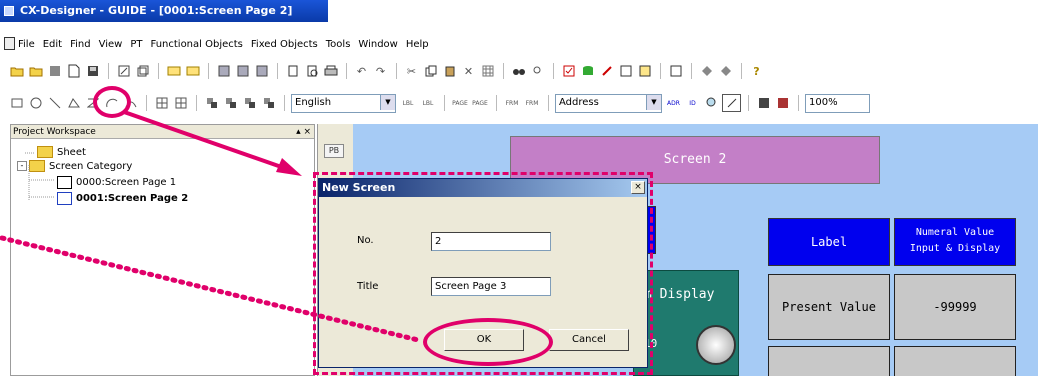 The width and height of the screenshot is (1038, 376). What do you see at coordinates (289, 167) in the screenshot?
I see `arrow-head` at bounding box center [289, 167].